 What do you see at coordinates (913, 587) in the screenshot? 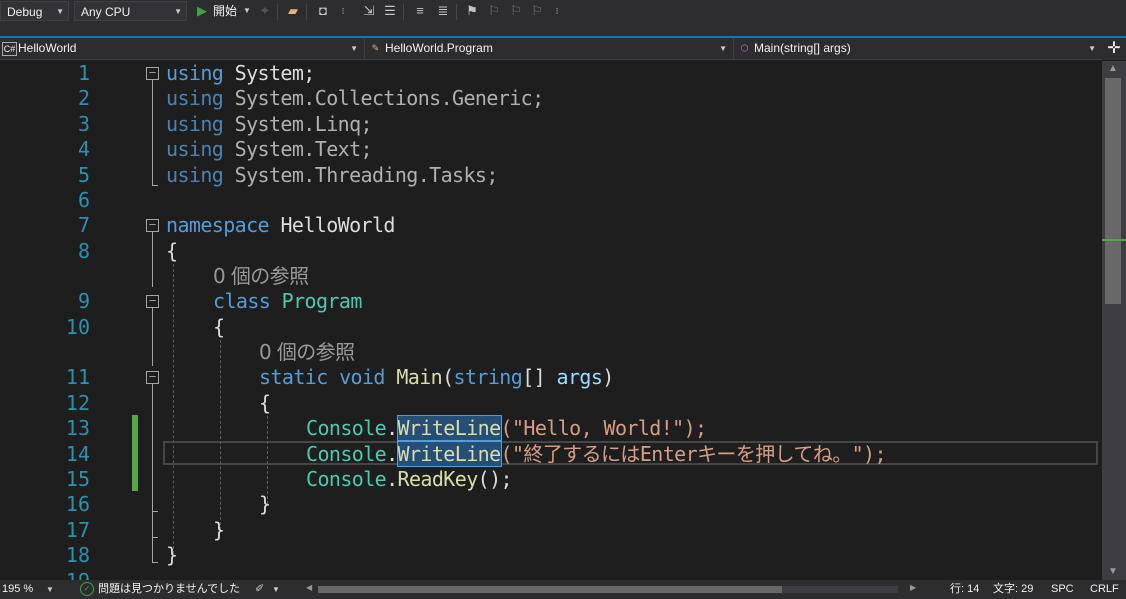
I see `scroll-right-icon: ▶` at bounding box center [913, 587].